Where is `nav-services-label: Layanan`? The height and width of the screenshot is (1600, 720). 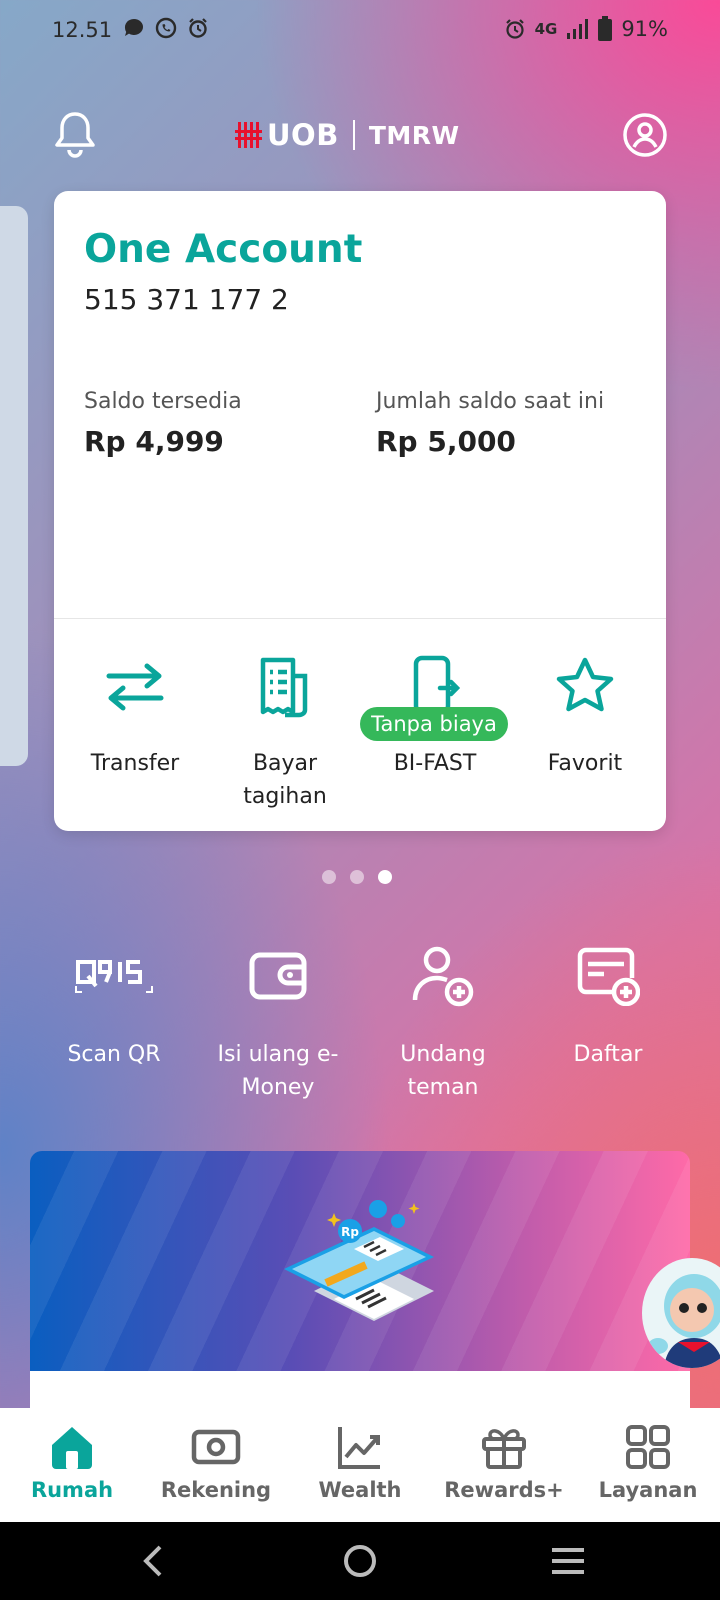 nav-services-label: Layanan is located at coordinates (648, 1490).